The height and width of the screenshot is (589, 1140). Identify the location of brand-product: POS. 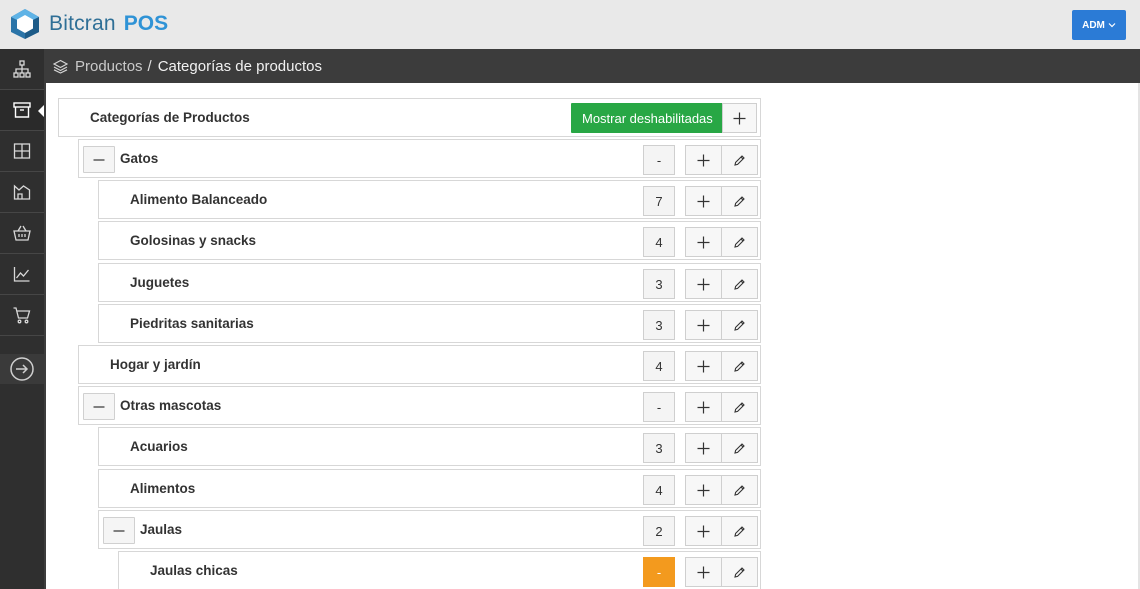
(146, 23).